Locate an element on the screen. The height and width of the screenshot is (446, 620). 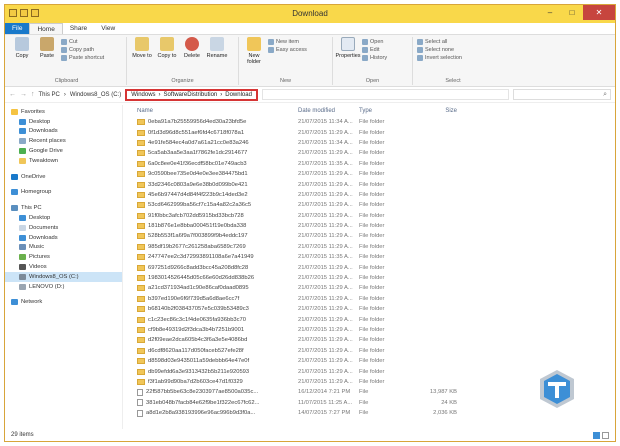
up-icon: ↑ is located at coordinates (33, 94).